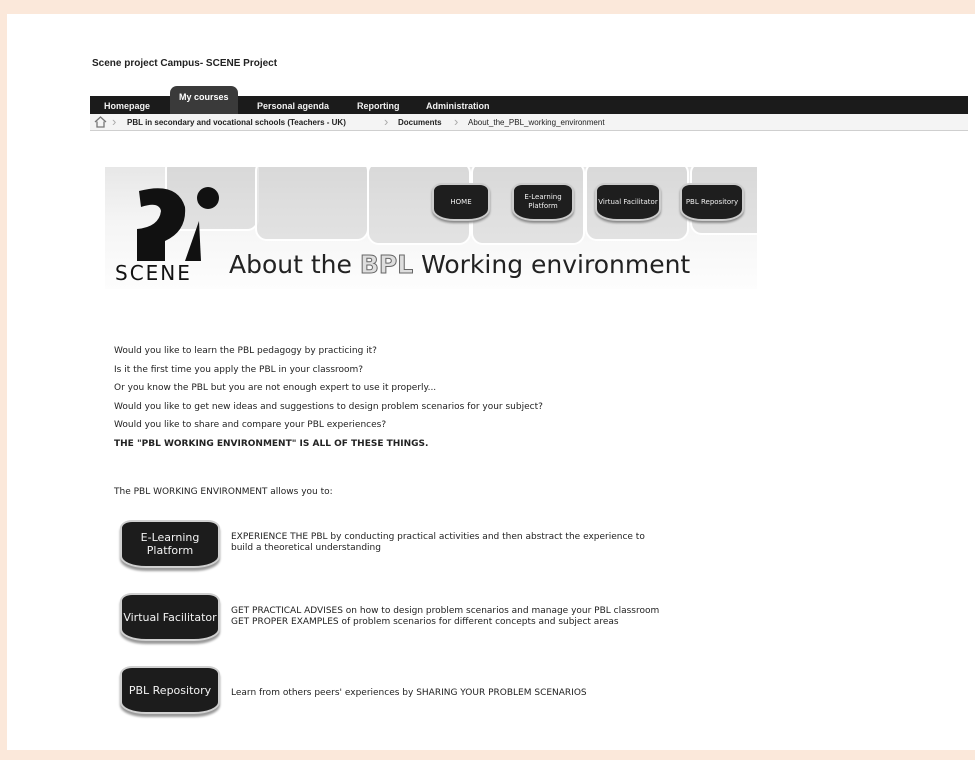 The image size is (975, 760). What do you see at coordinates (204, 100) in the screenshot?
I see `nav-my-courses: My courses` at bounding box center [204, 100].